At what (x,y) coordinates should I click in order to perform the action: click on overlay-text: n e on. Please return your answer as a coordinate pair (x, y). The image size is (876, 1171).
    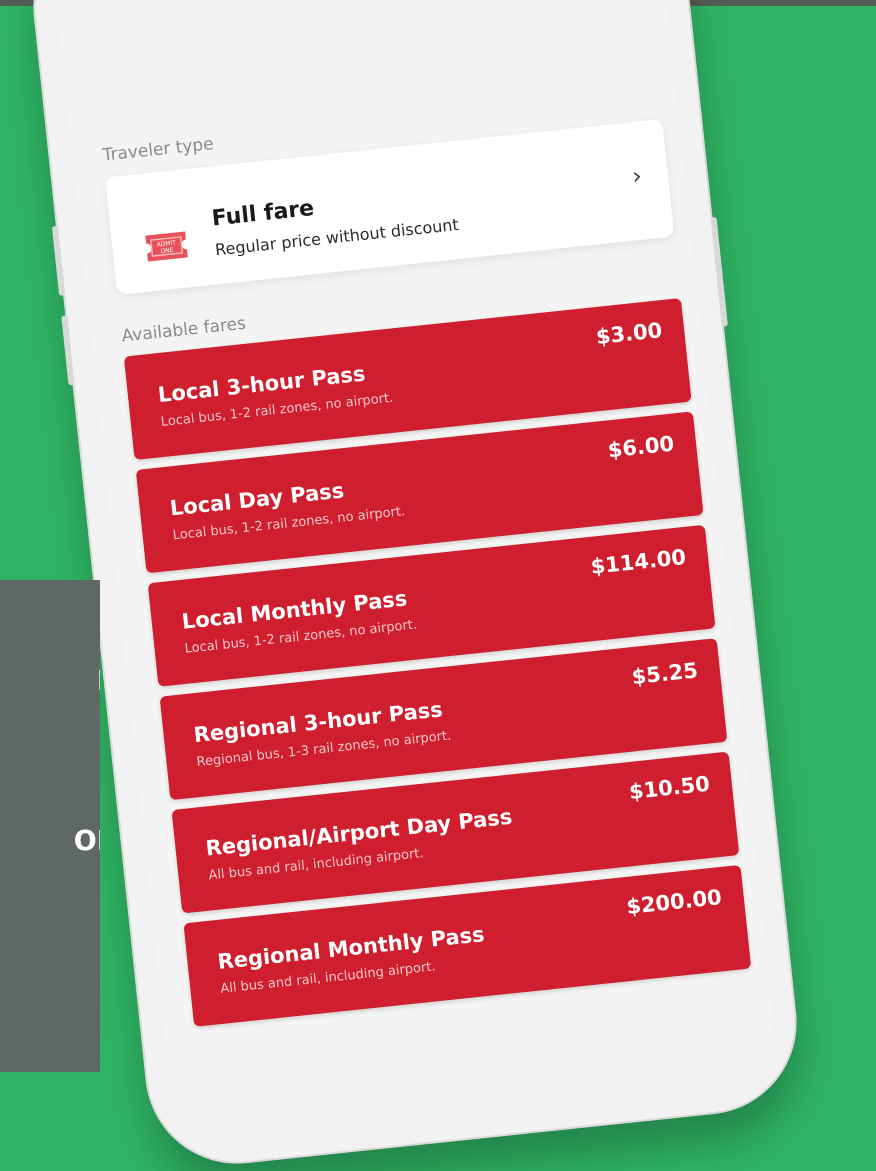
    Looking at the image, I should click on (50, 729).